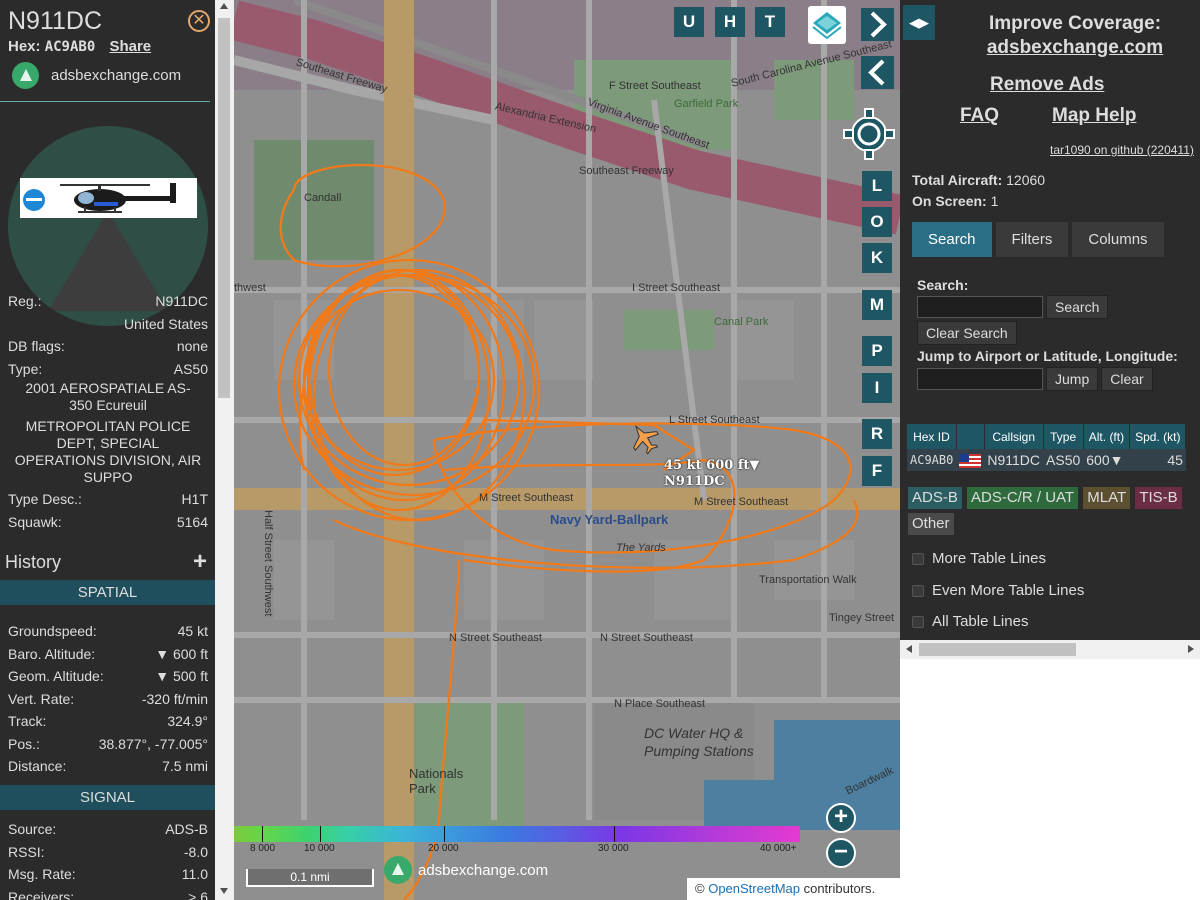 The height and width of the screenshot is (900, 1200). Describe the element at coordinates (994, 201) in the screenshot. I see `on-screen-value: 1` at that location.